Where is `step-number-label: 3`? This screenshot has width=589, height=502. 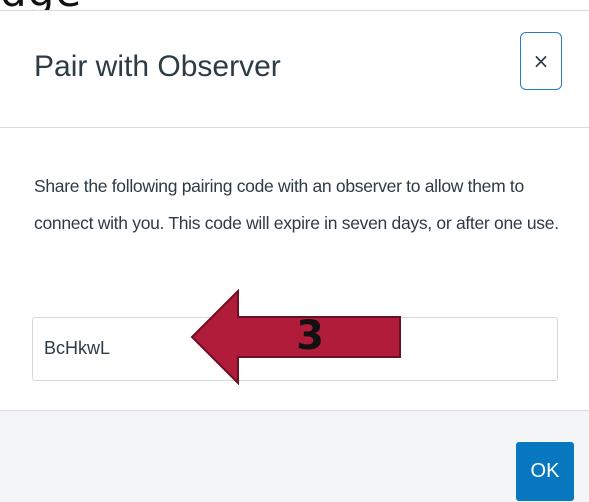
step-number-label: 3 is located at coordinates (310, 336).